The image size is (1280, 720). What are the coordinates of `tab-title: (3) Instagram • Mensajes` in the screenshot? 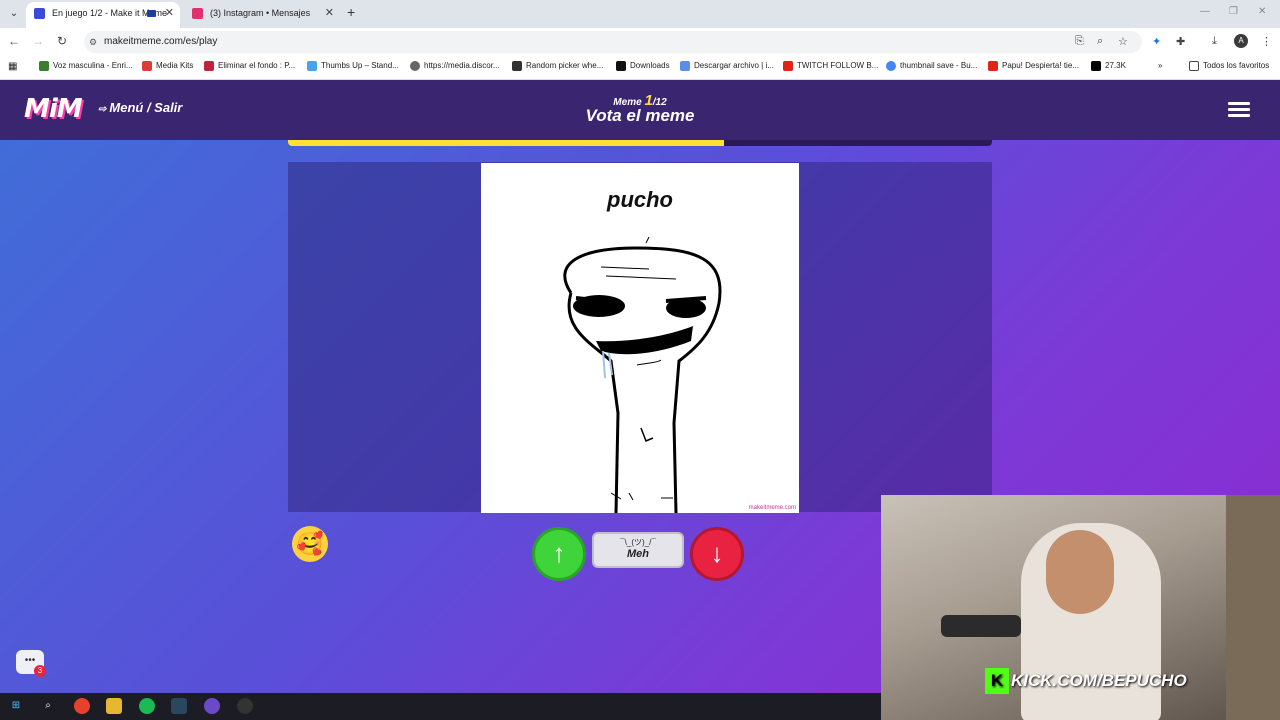 It's located at (260, 13).